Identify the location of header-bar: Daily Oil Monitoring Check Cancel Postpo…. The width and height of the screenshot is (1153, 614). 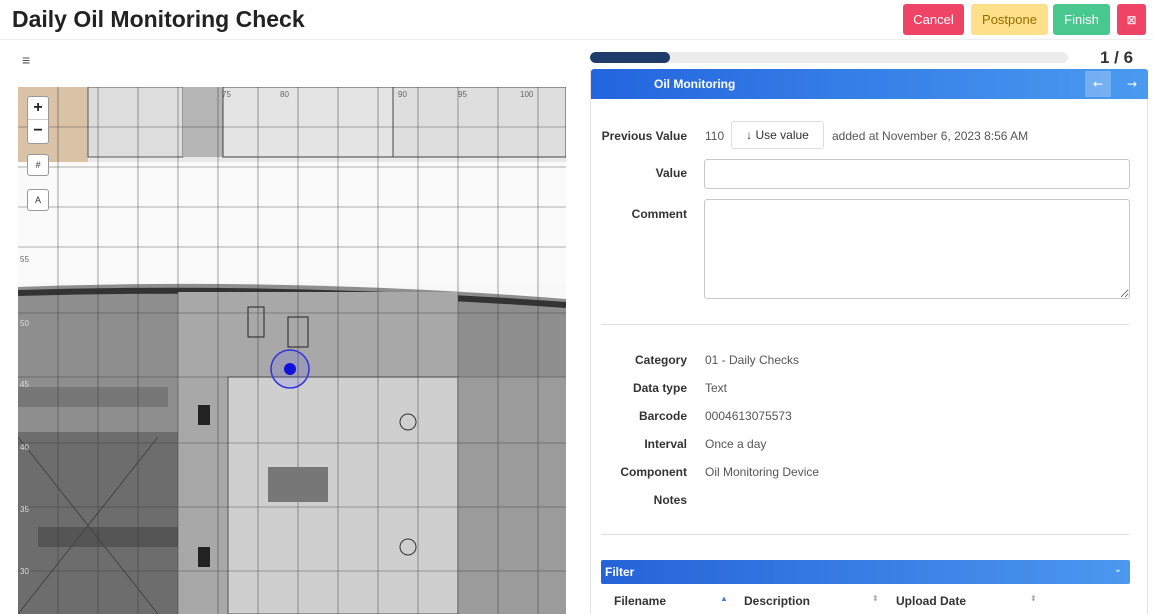
(576, 20).